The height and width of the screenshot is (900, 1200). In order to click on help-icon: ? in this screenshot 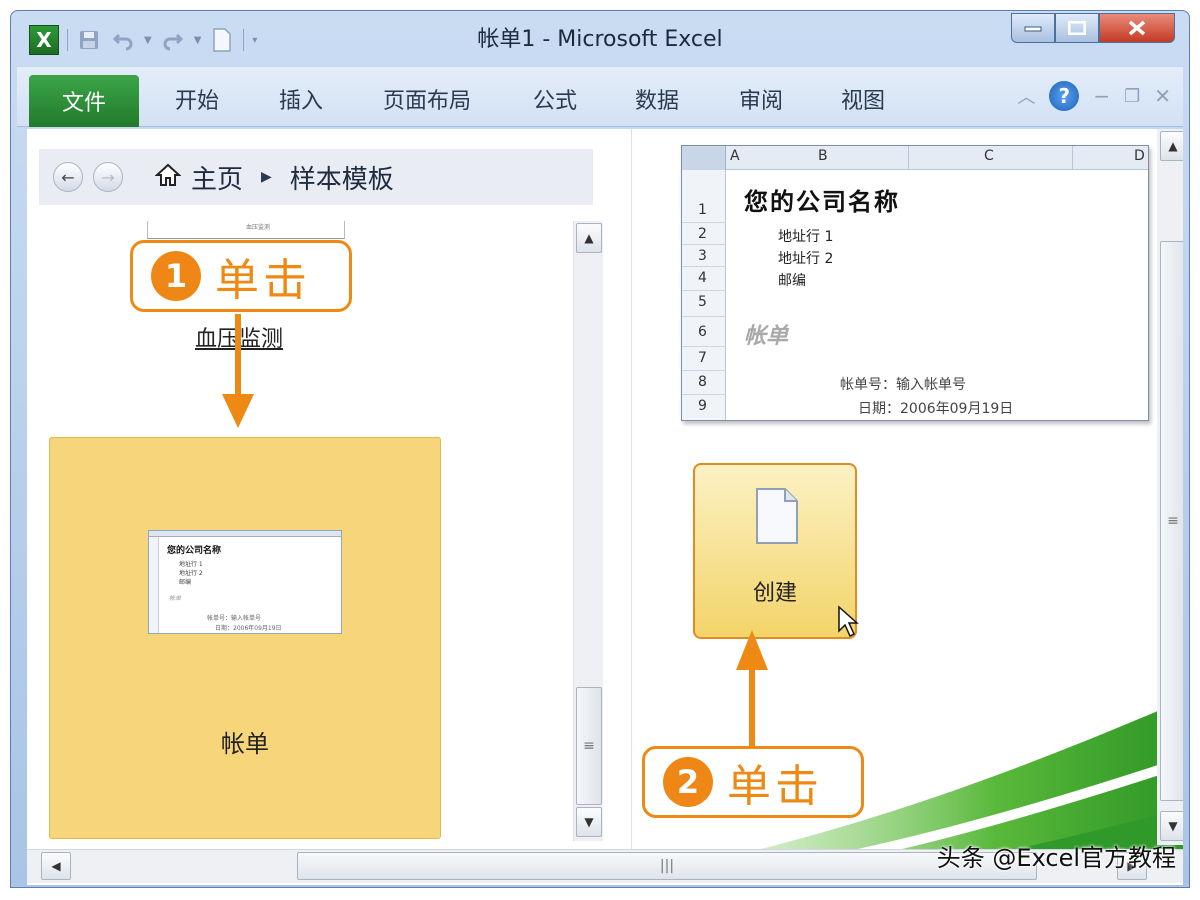, I will do `click(1064, 96)`.